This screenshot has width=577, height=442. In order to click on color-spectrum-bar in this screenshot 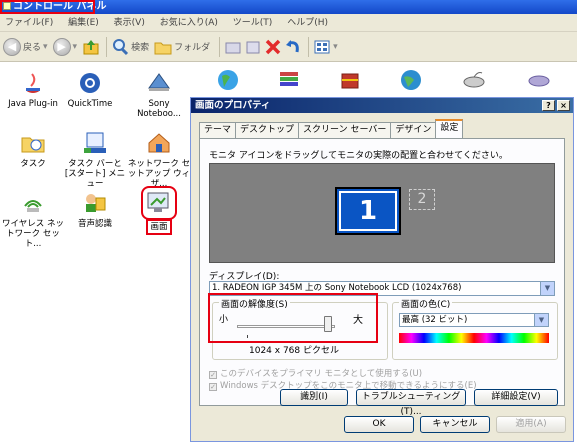, I will do `click(474, 338)`.